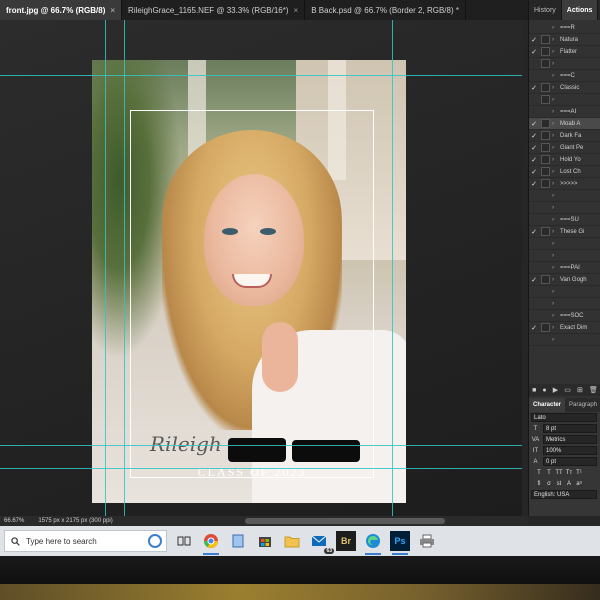 The height and width of the screenshot is (600, 600). What do you see at coordinates (61, 10) in the screenshot?
I see `tab-front-jpg: front.jpg @ 66.7% (RGB/8) ×` at bounding box center [61, 10].